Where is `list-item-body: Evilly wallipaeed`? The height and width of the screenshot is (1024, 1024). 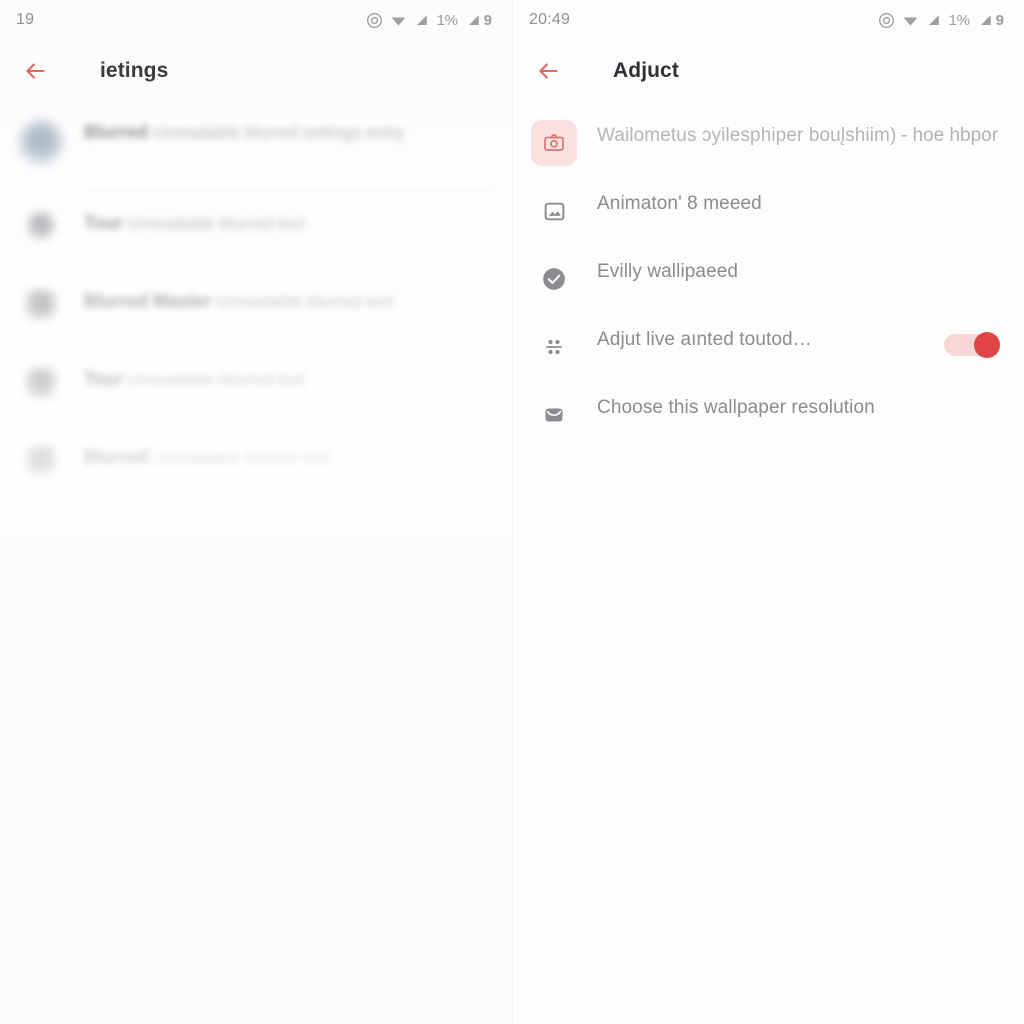
list-item-body: Evilly wallipaeed is located at coordinates (801, 270).